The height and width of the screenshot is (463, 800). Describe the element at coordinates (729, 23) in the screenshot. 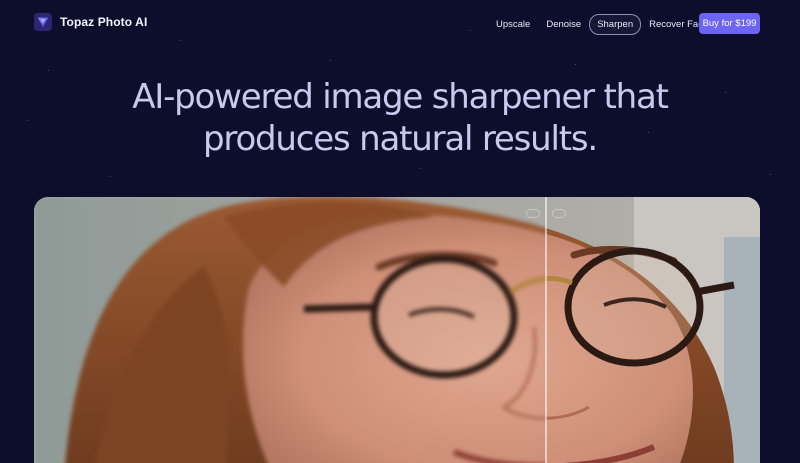

I see `buy-button: Buy for $199` at that location.